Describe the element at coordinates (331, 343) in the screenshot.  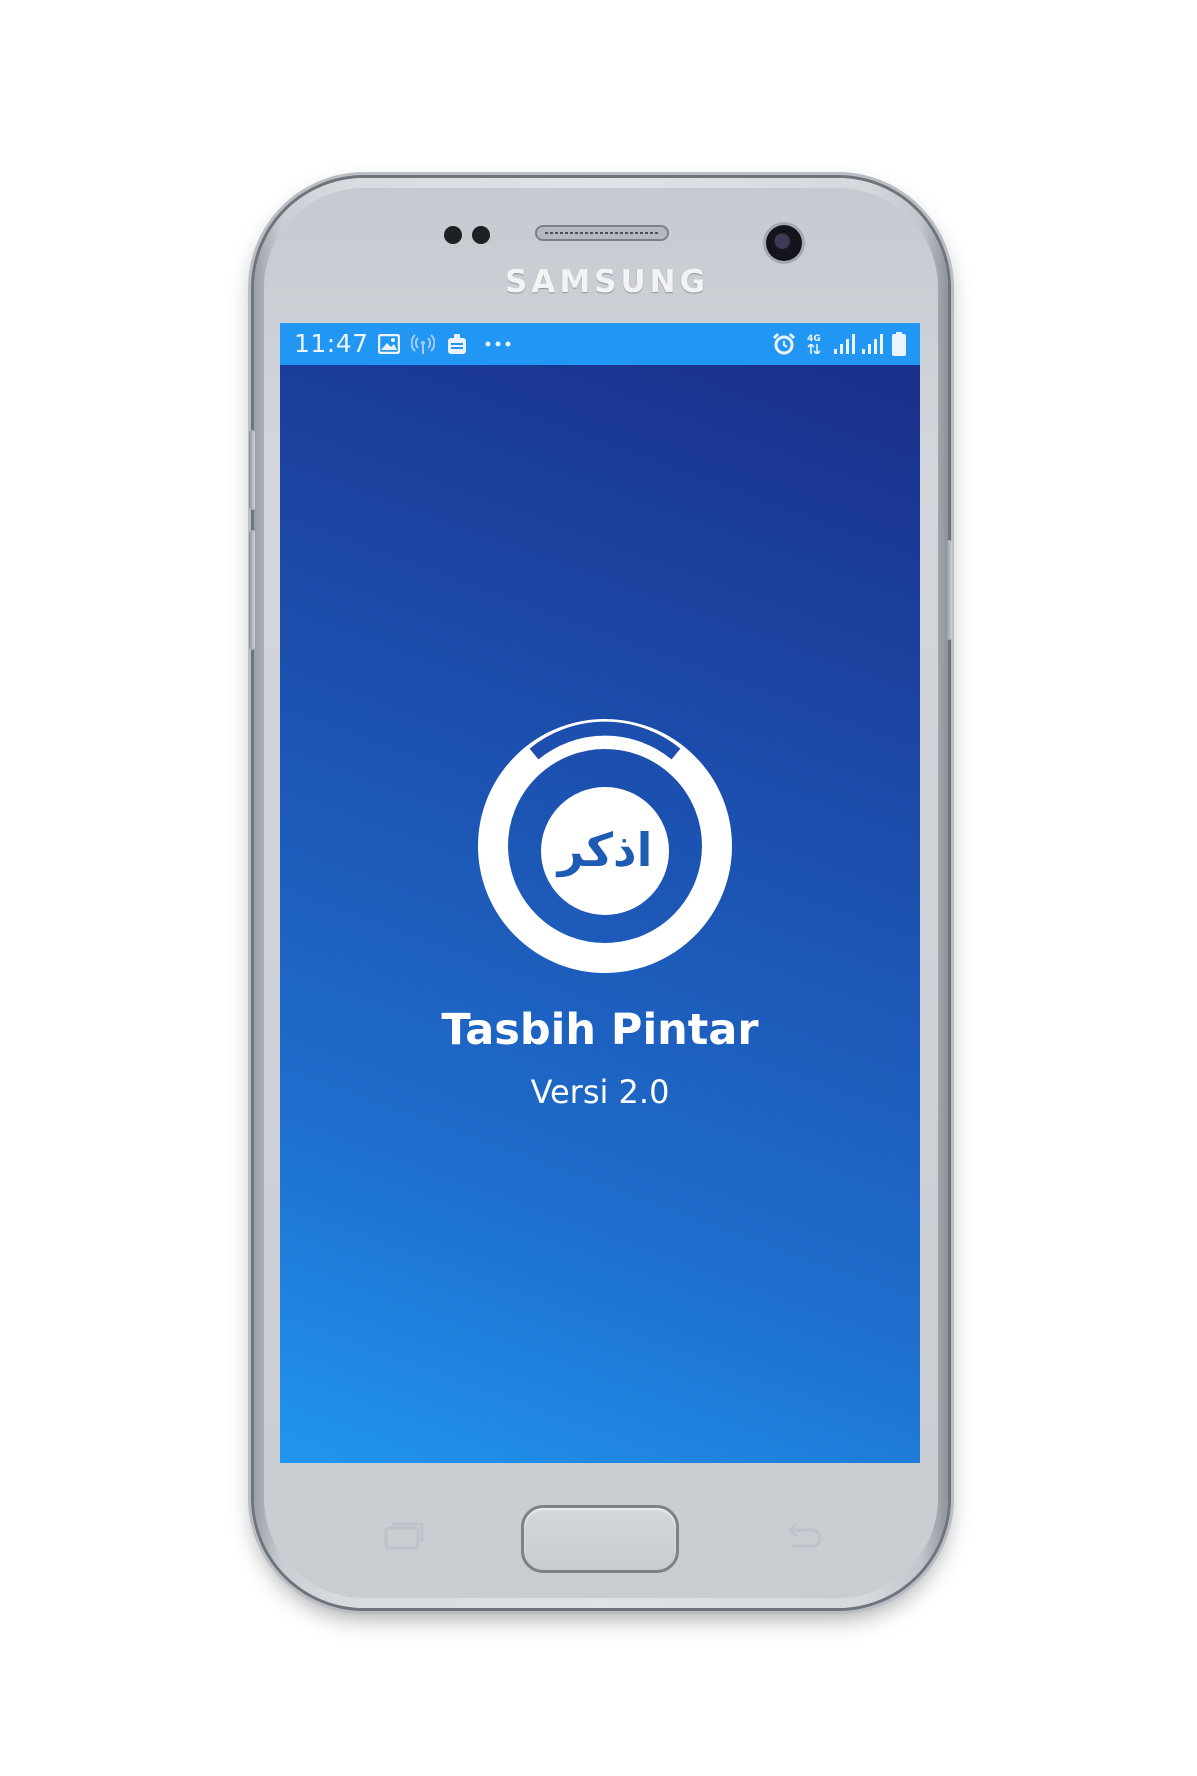
I see `status-time: 11:47` at that location.